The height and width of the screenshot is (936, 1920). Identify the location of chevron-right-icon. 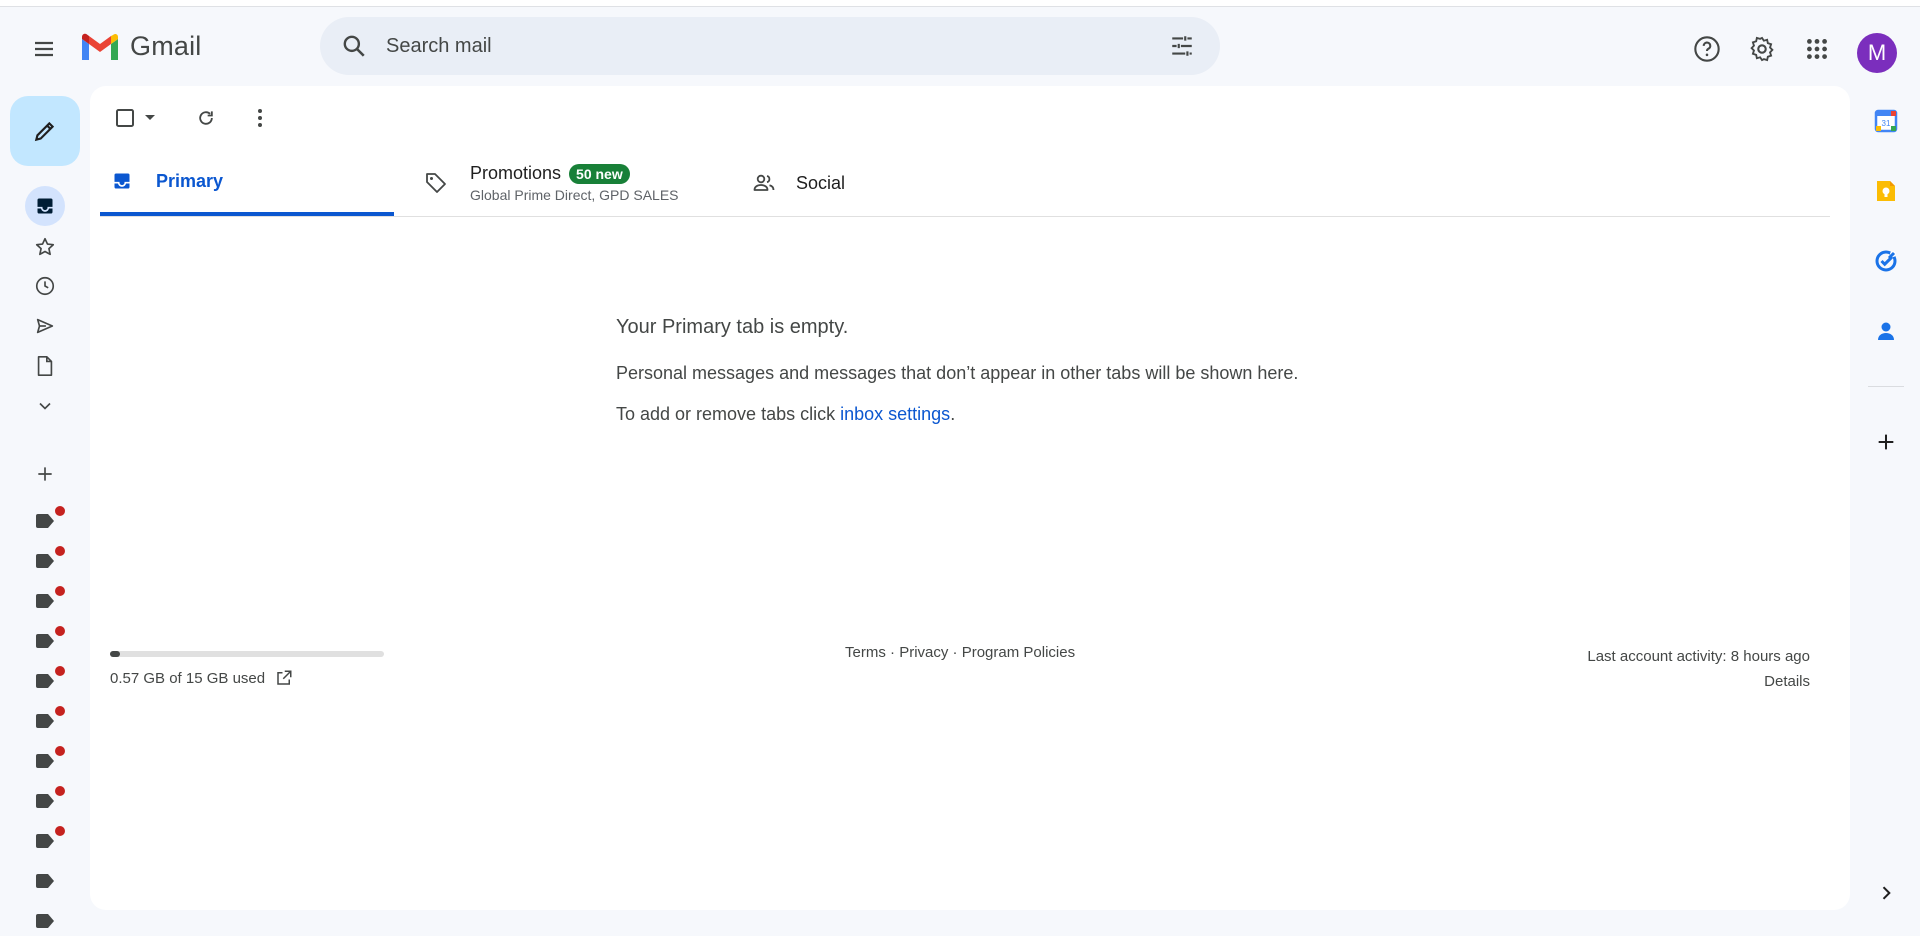
(1886, 893).